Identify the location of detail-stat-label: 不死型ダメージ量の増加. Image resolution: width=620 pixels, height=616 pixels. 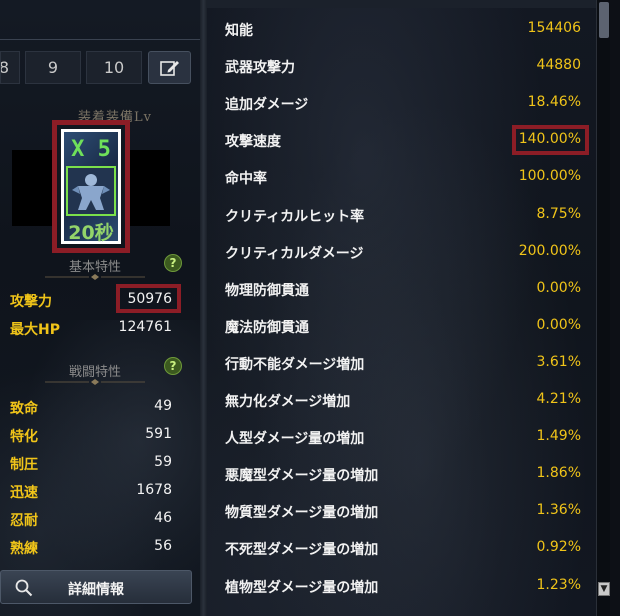
(302, 550).